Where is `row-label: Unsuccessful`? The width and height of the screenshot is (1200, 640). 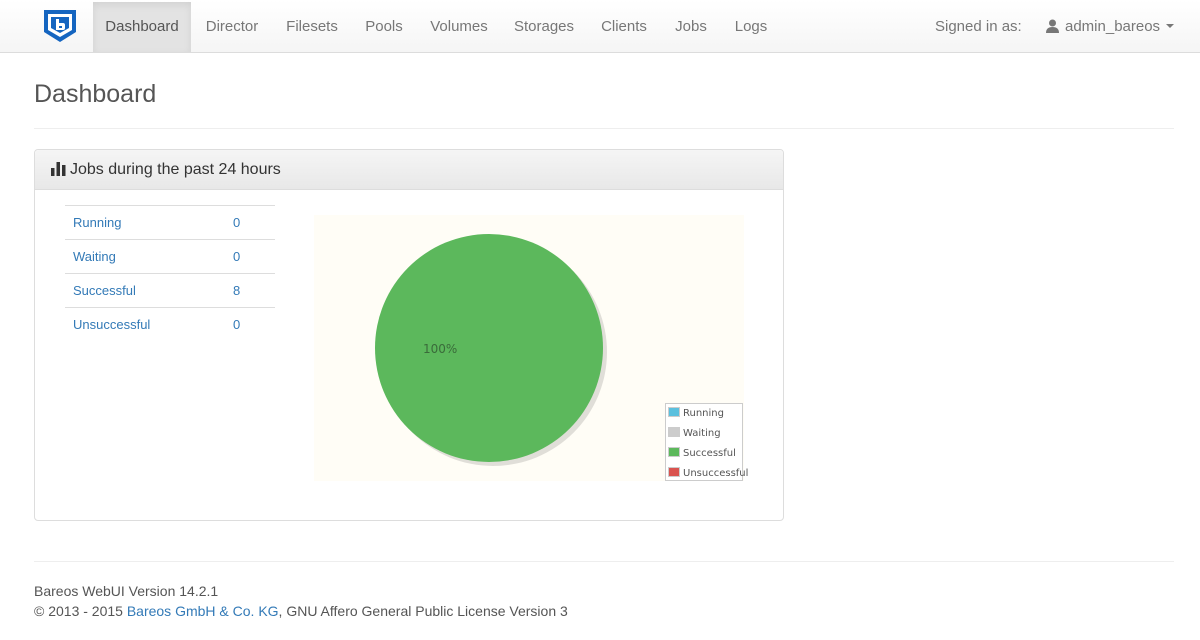
row-label: Unsuccessful is located at coordinates (149, 324).